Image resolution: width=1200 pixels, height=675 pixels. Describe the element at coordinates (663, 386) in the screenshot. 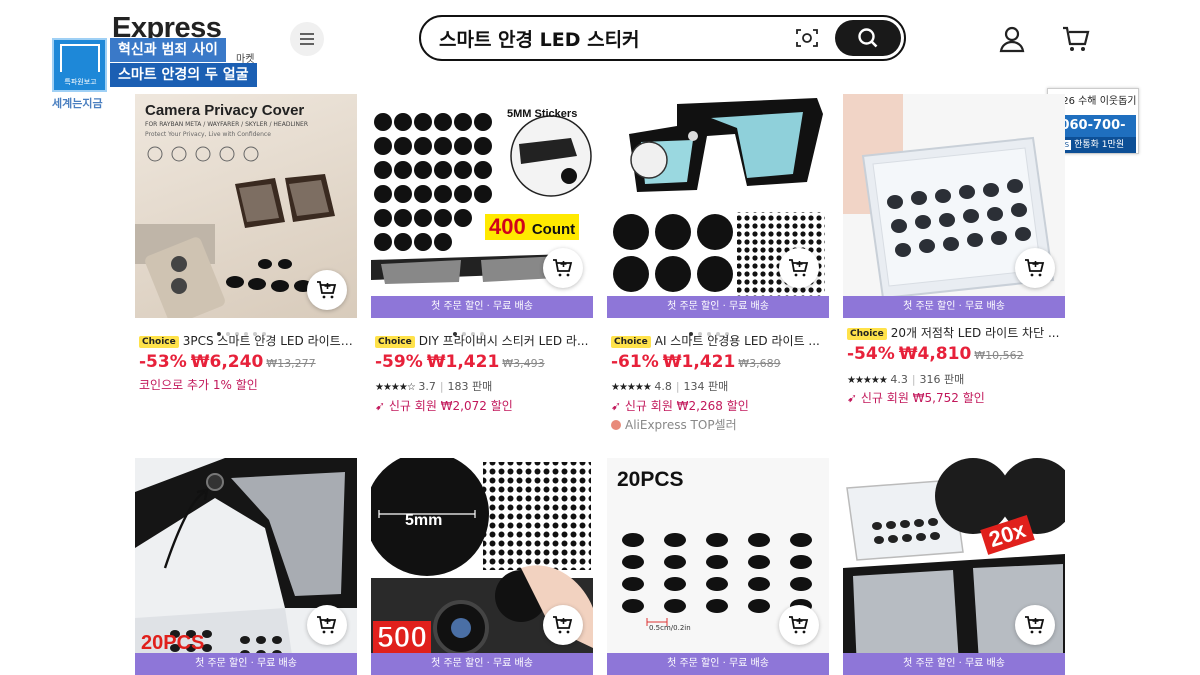

I see `rating-value: 4.8` at that location.